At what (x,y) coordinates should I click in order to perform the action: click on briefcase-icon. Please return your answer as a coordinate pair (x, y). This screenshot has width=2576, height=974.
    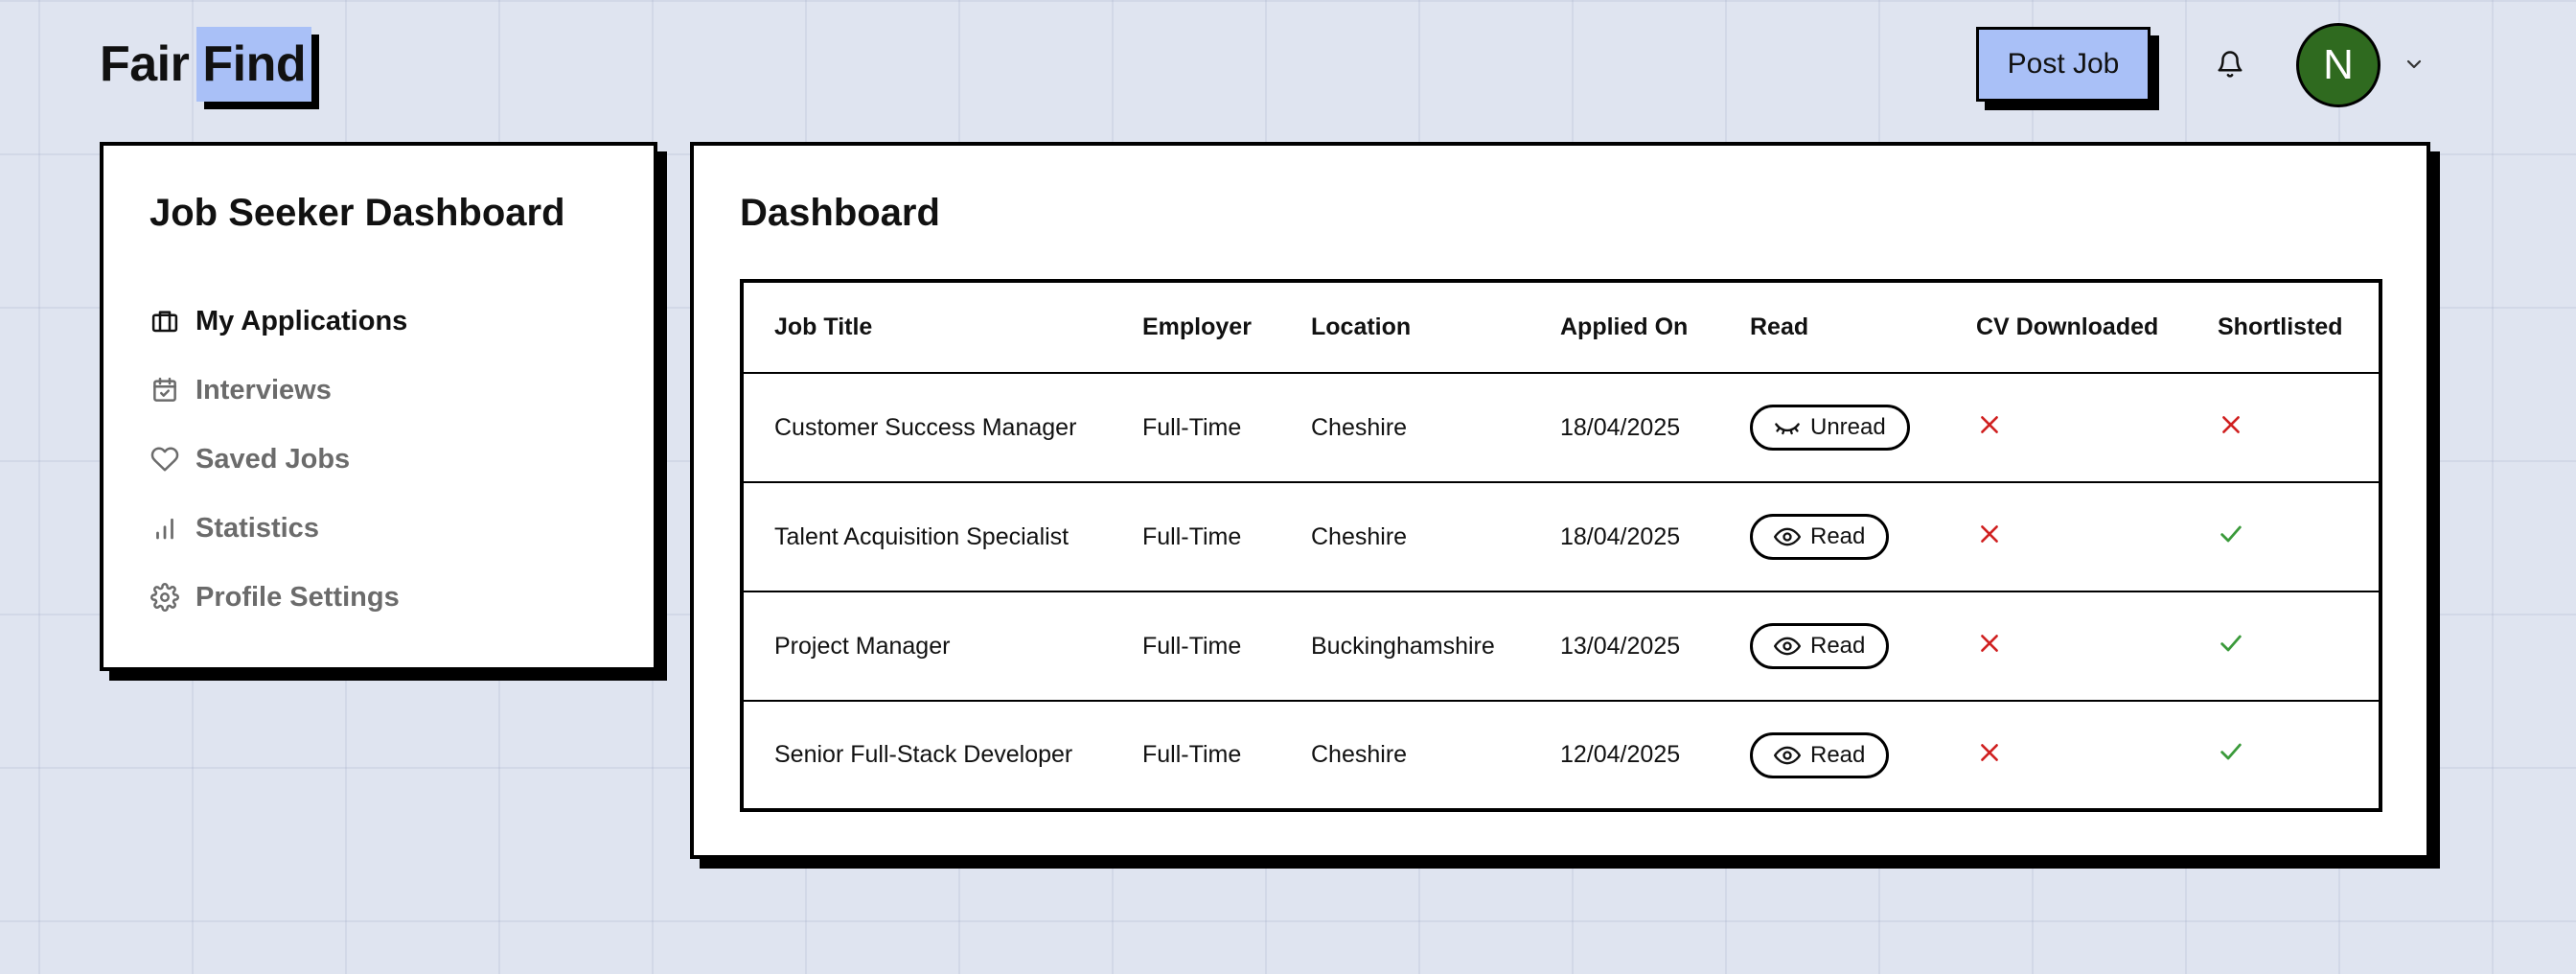
    Looking at the image, I should click on (165, 321).